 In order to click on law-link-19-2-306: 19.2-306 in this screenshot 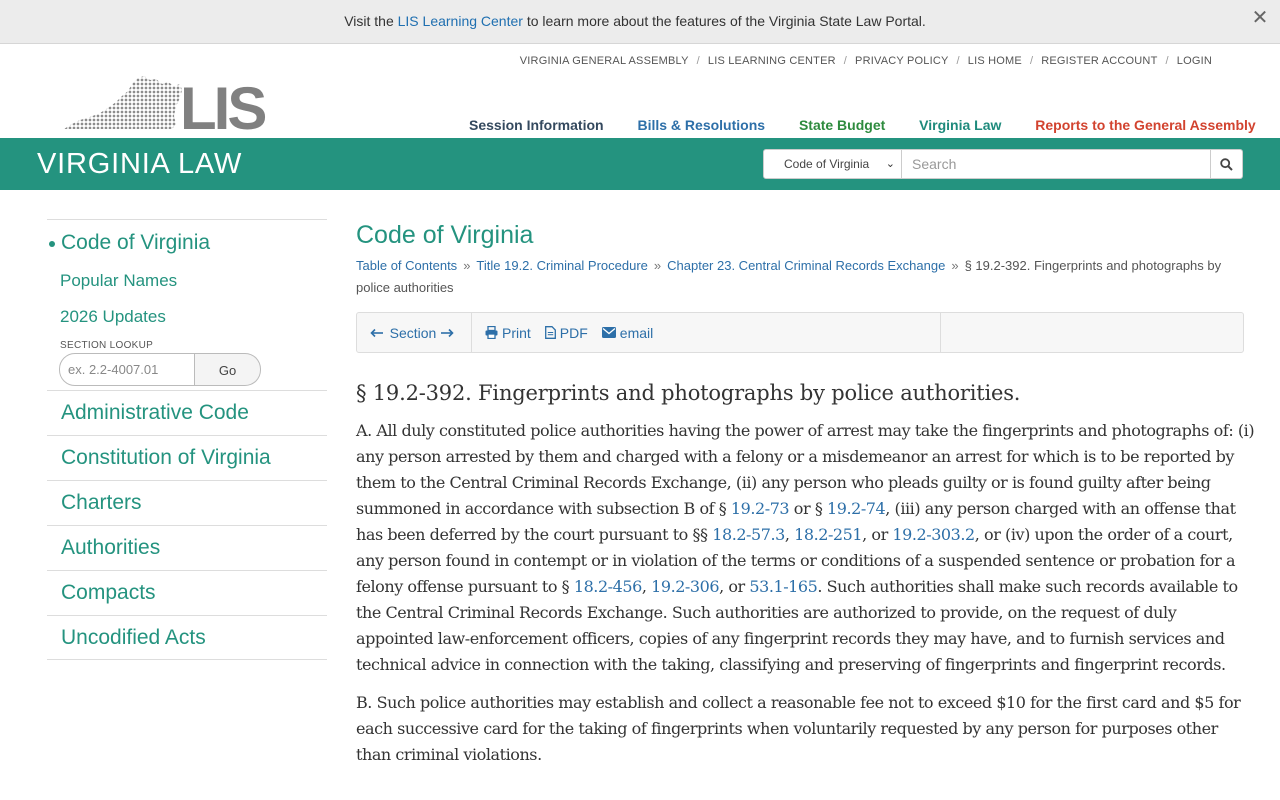, I will do `click(685, 586)`.